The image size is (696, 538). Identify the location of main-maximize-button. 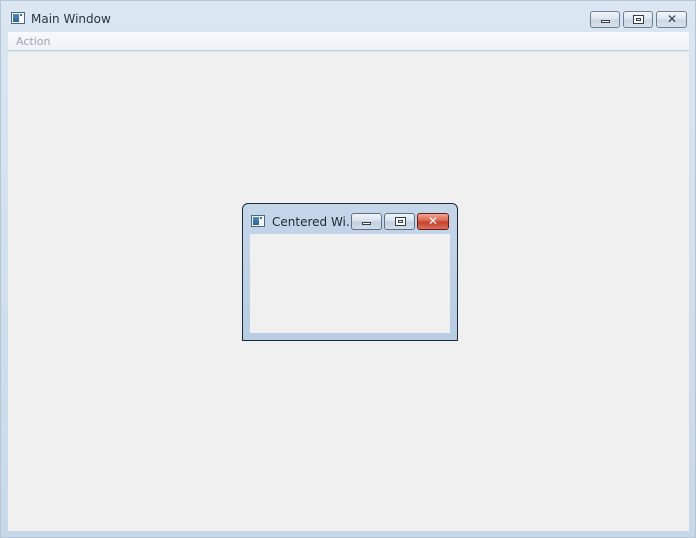
(638, 19).